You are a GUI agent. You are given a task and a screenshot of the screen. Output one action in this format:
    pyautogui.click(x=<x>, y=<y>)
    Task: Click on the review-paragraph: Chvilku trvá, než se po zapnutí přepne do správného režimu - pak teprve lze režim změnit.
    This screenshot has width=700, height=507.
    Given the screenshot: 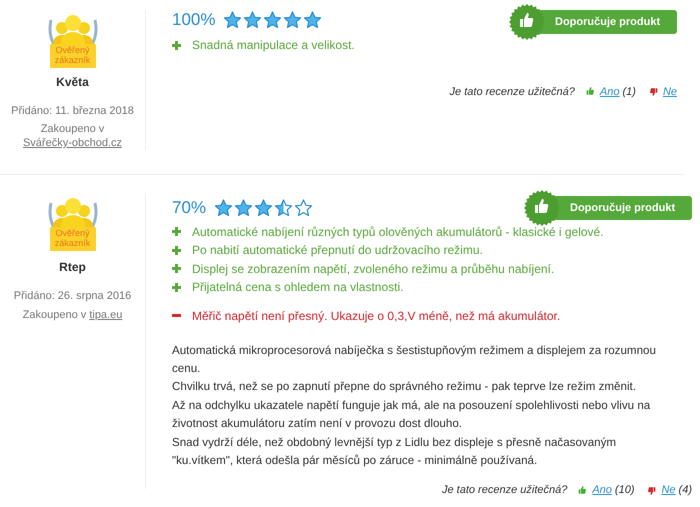 What is the action you would take?
    pyautogui.click(x=404, y=387)
    